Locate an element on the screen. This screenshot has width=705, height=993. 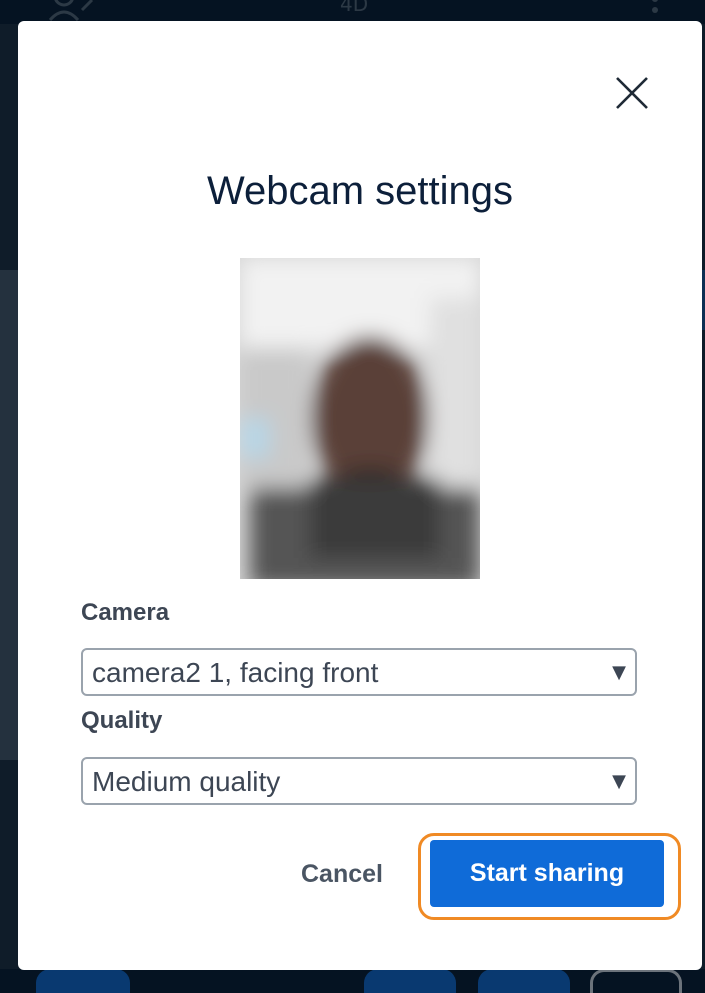
quality-select: Medium quality ▼ is located at coordinates (359, 781).